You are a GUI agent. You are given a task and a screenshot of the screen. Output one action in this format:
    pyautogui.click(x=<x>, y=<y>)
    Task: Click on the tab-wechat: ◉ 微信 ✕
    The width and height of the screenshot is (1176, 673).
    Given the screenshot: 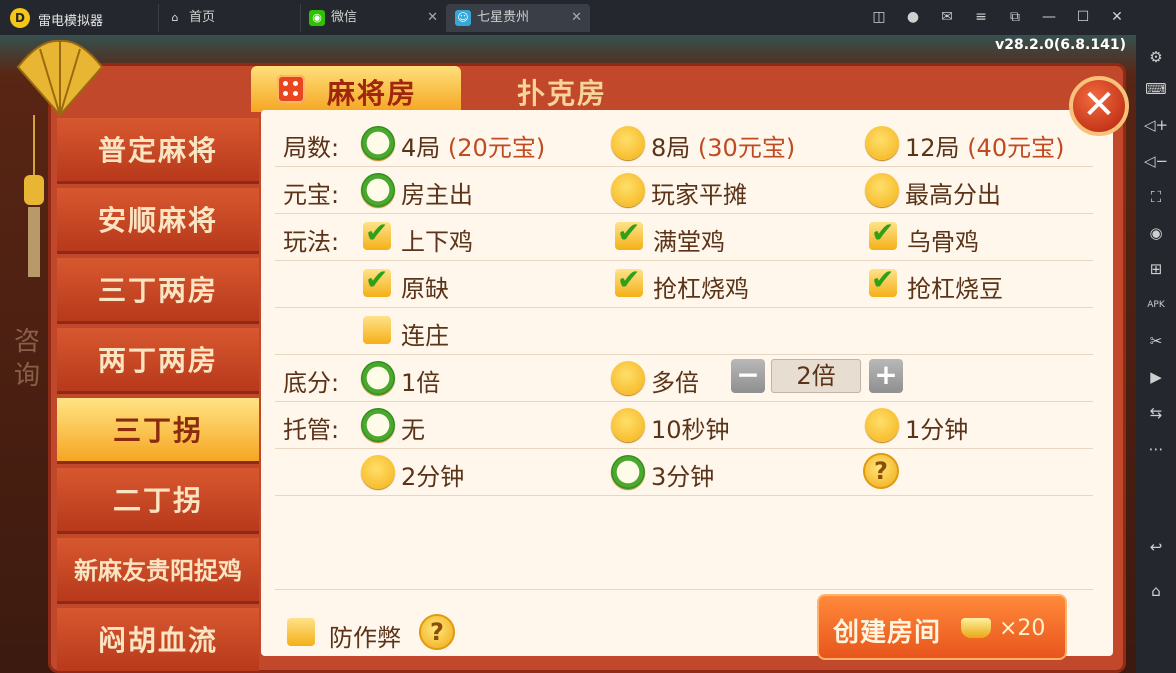 What is the action you would take?
    pyautogui.click(x=373, y=18)
    